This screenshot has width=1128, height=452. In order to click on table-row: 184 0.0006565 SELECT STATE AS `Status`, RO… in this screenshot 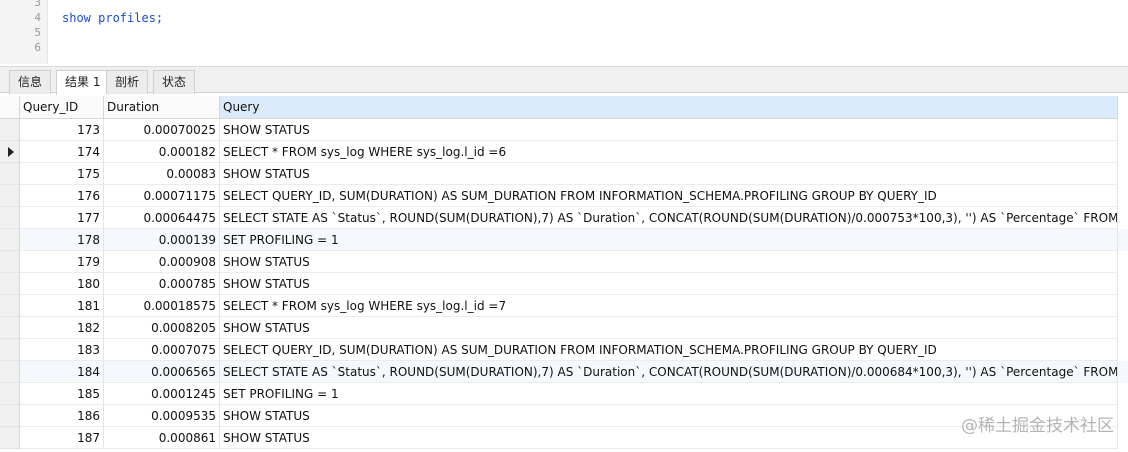, I will do `click(564, 372)`.